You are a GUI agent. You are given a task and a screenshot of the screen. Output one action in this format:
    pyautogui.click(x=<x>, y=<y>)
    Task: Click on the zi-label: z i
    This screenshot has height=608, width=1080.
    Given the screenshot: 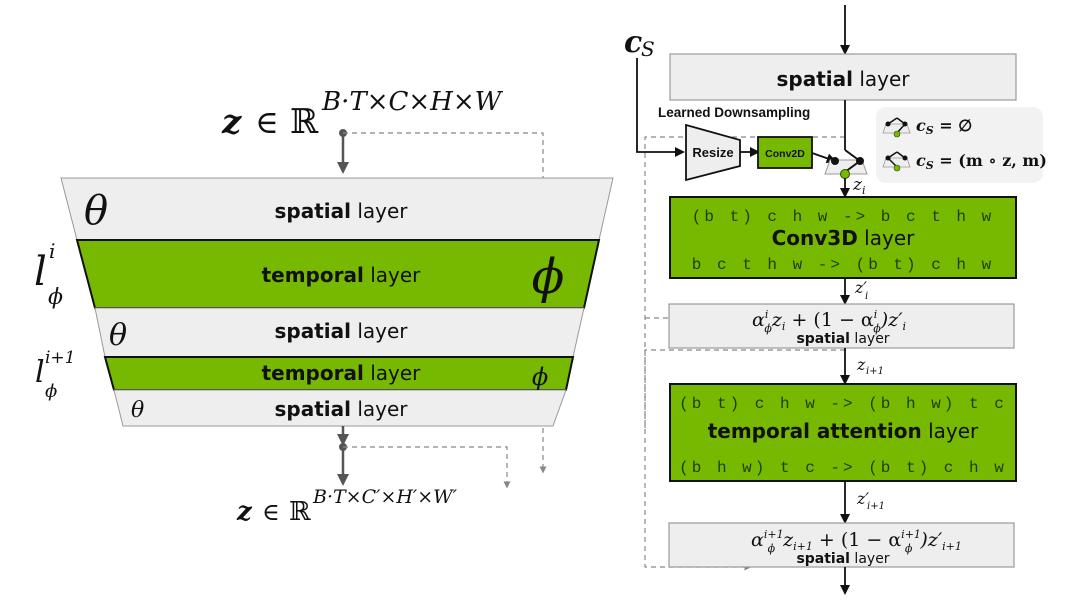 What is the action you would take?
    pyautogui.click(x=859, y=186)
    